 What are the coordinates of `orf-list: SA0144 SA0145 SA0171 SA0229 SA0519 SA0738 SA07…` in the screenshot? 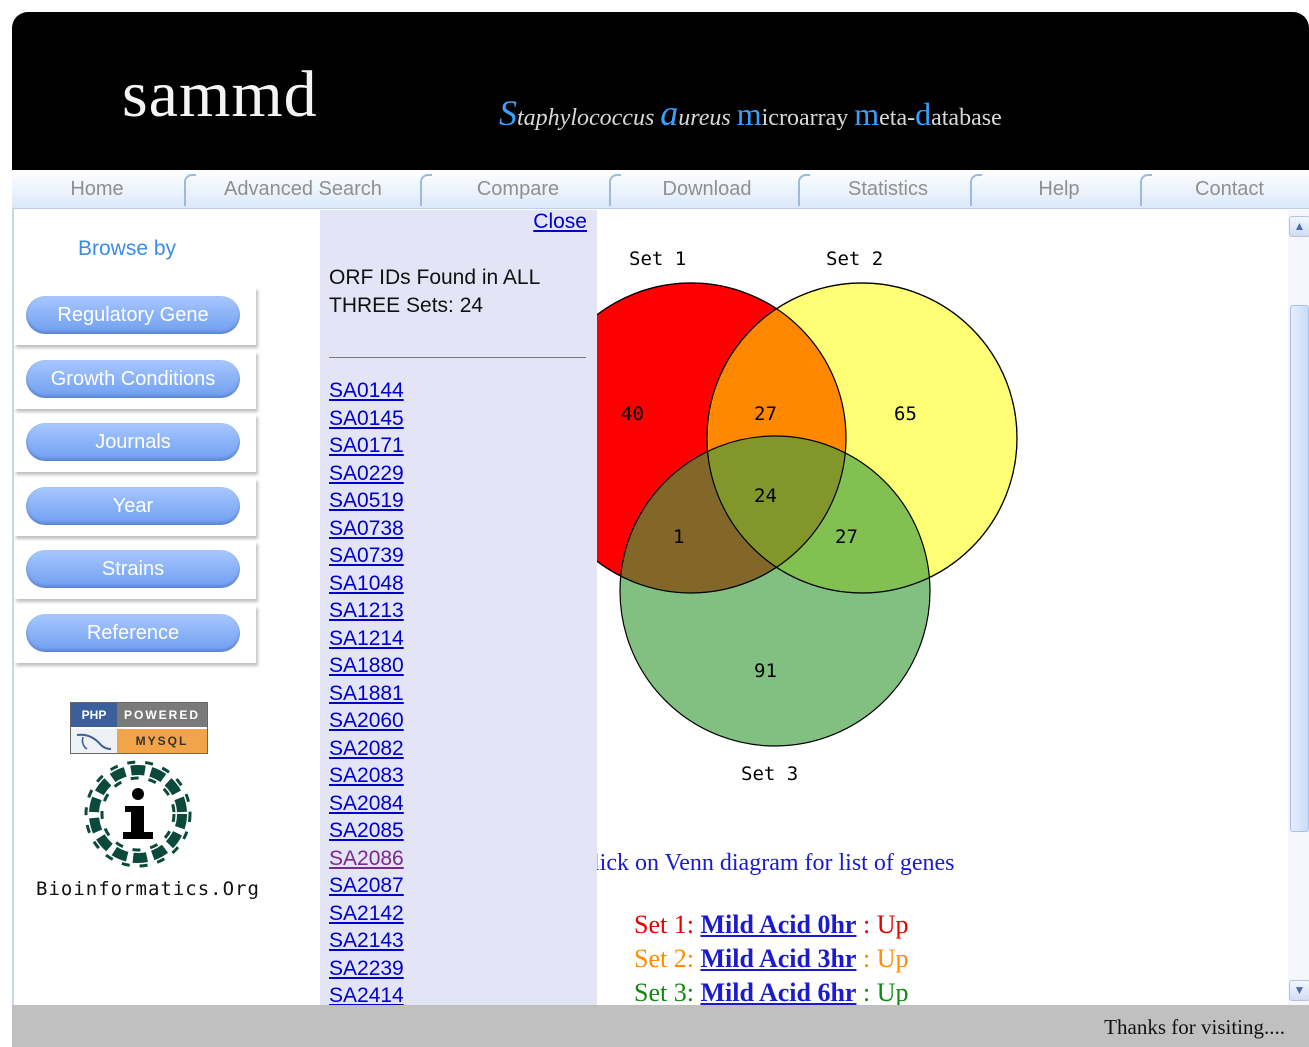 It's located at (366, 693).